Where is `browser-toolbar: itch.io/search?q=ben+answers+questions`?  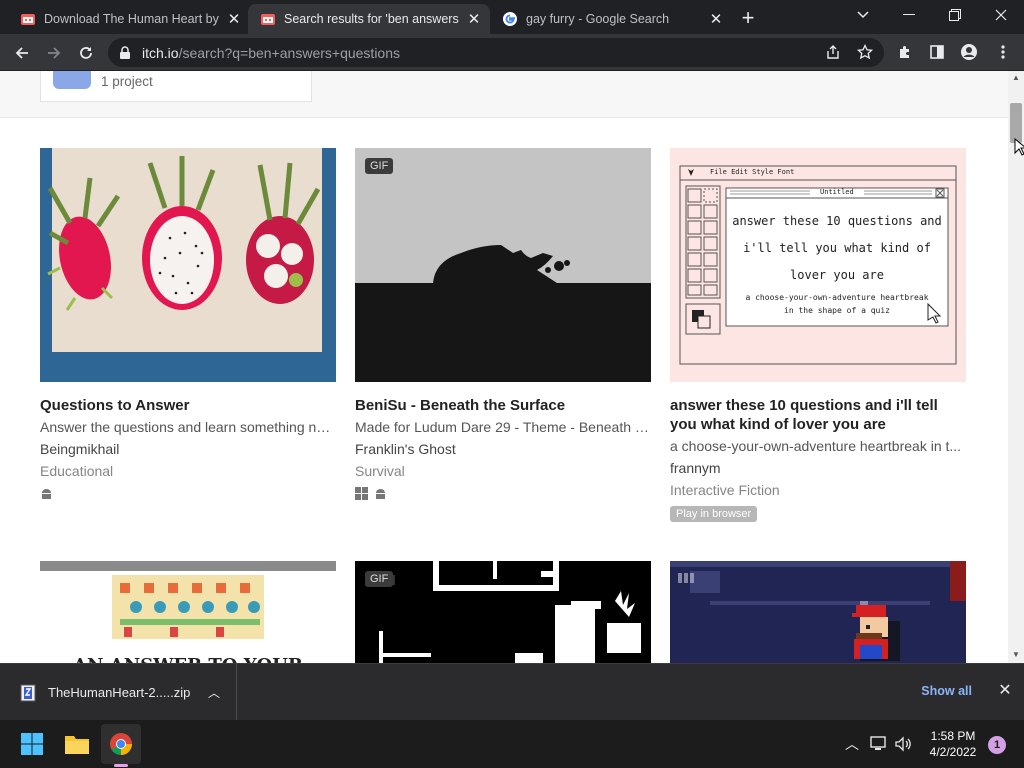 browser-toolbar: itch.io/search?q=ben+answers+questions is located at coordinates (512, 52).